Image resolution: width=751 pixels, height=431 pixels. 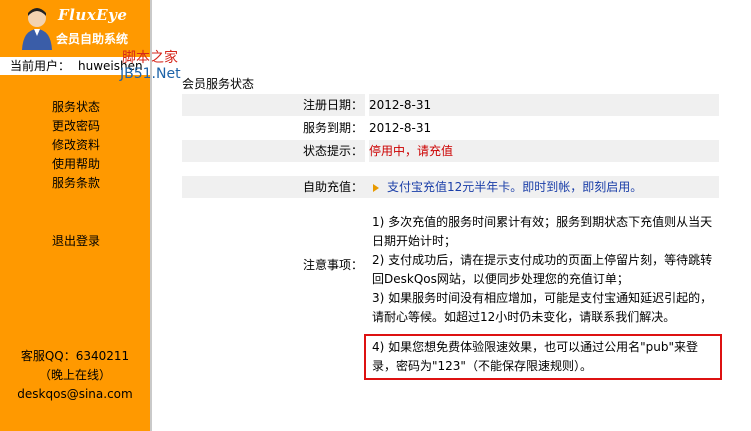 I want to click on register-date-row: 注册日期： 2012-8-31, so click(x=450, y=105).